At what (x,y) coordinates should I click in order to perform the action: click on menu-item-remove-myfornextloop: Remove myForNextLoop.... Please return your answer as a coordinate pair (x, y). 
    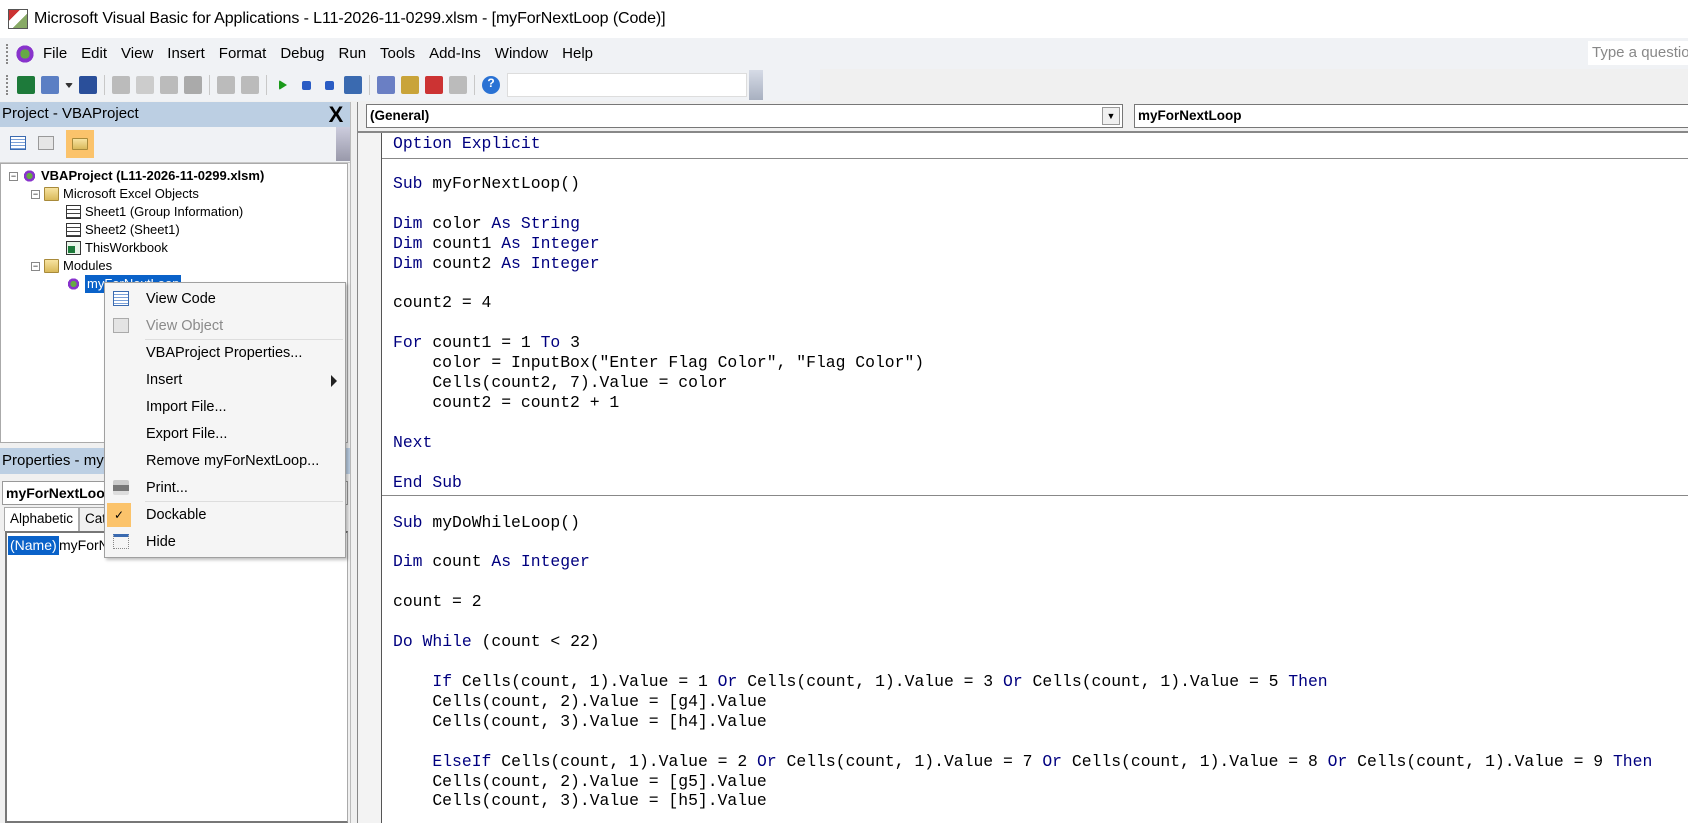
    Looking at the image, I should click on (225, 461).